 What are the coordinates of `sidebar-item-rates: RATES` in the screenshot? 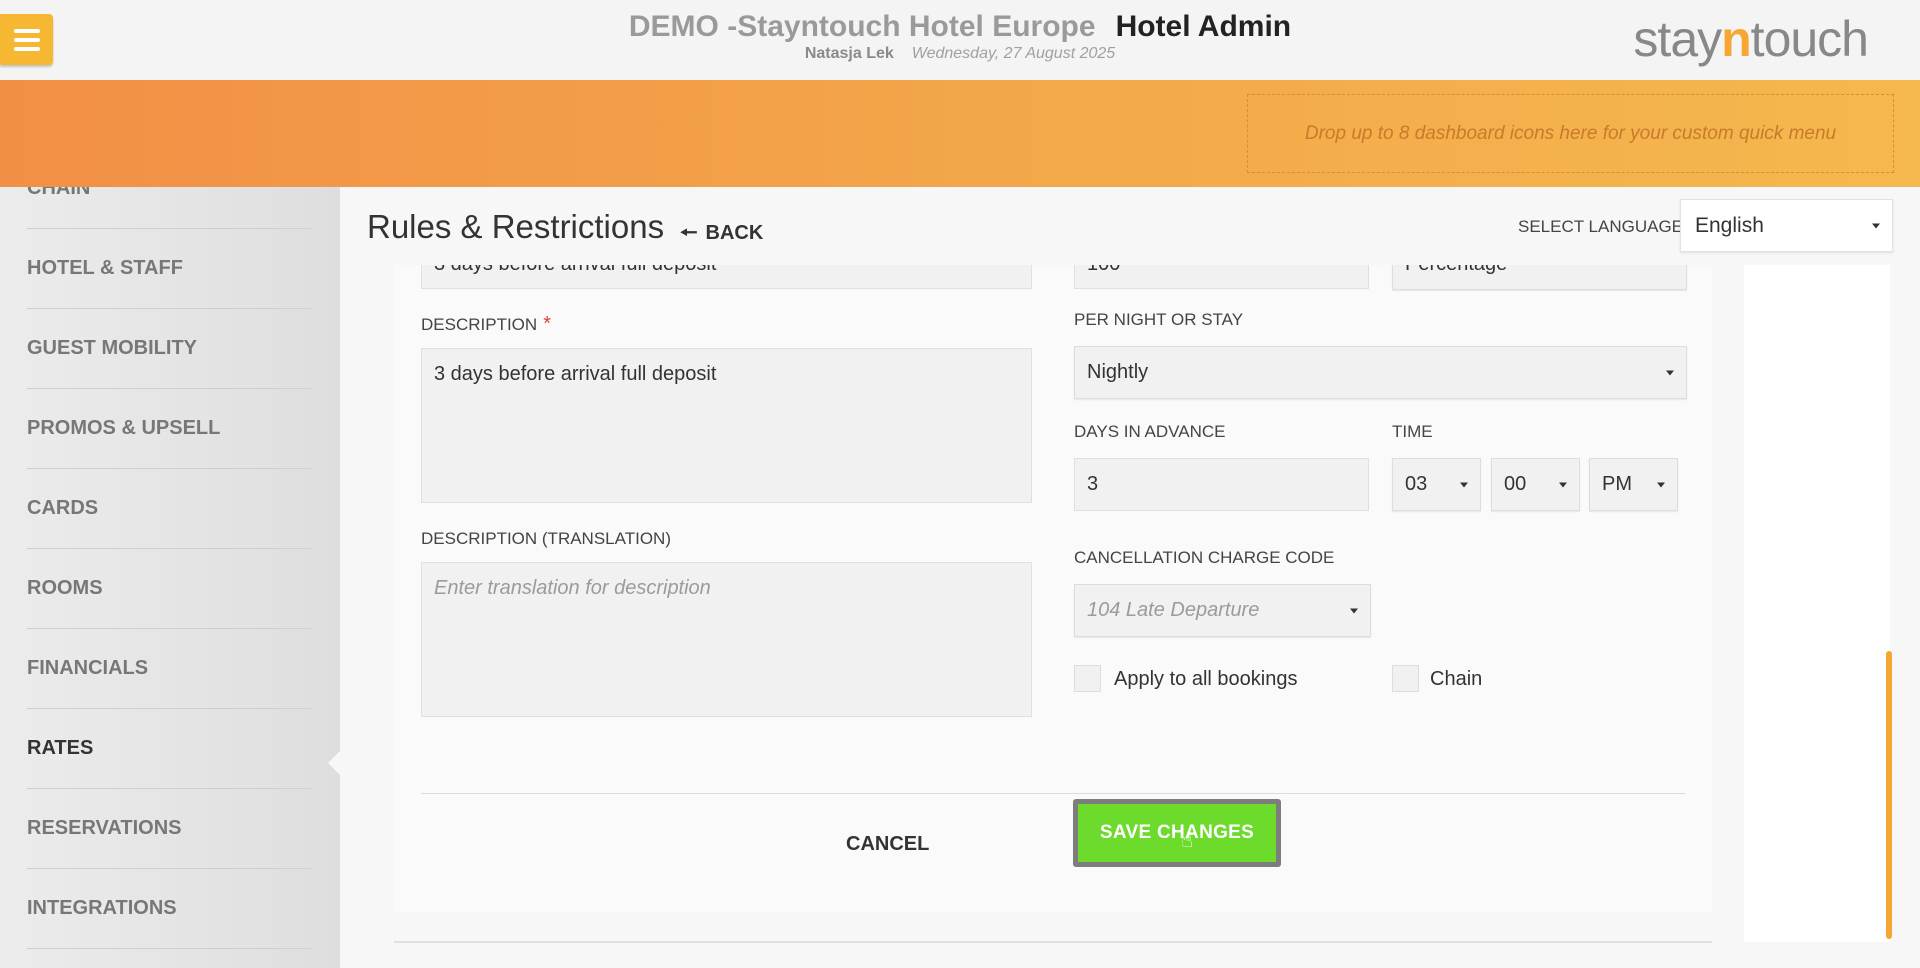 It's located at (170, 749).